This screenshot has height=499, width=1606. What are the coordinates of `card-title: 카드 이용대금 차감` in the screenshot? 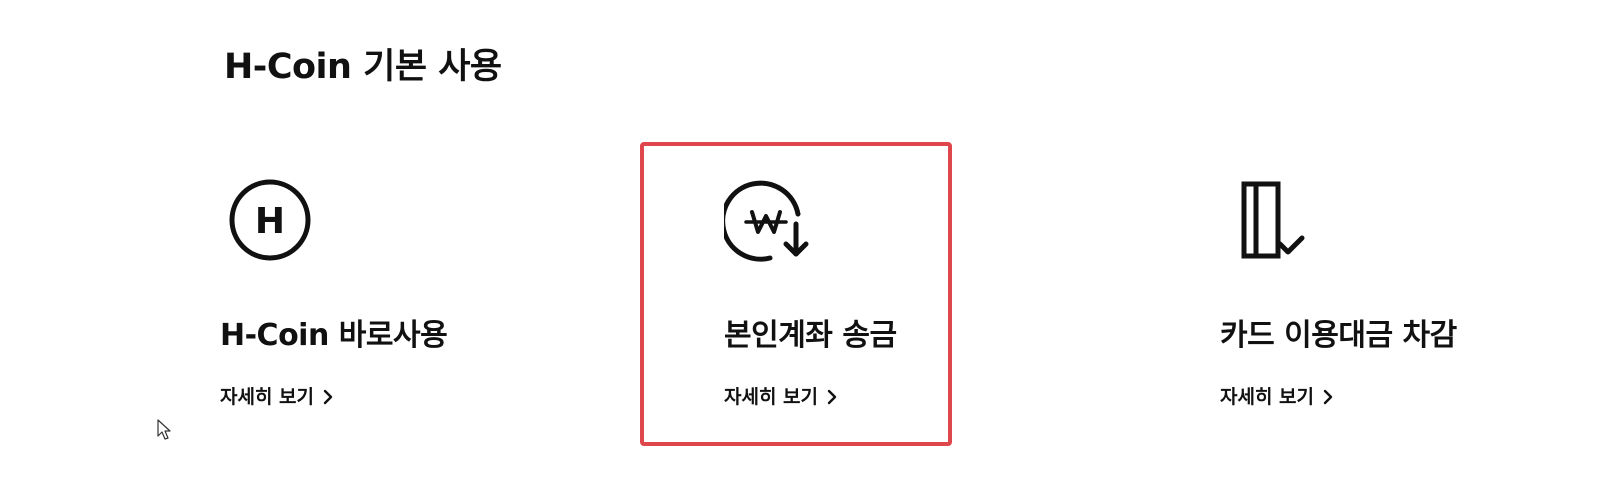 It's located at (1338, 335).